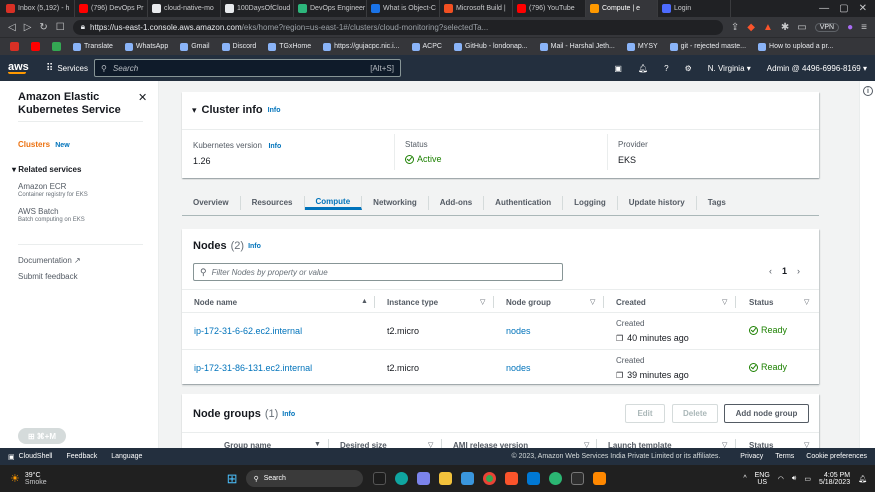  What do you see at coordinates (766, 413) in the screenshot?
I see `add-node-group-button: Add node group` at bounding box center [766, 413].